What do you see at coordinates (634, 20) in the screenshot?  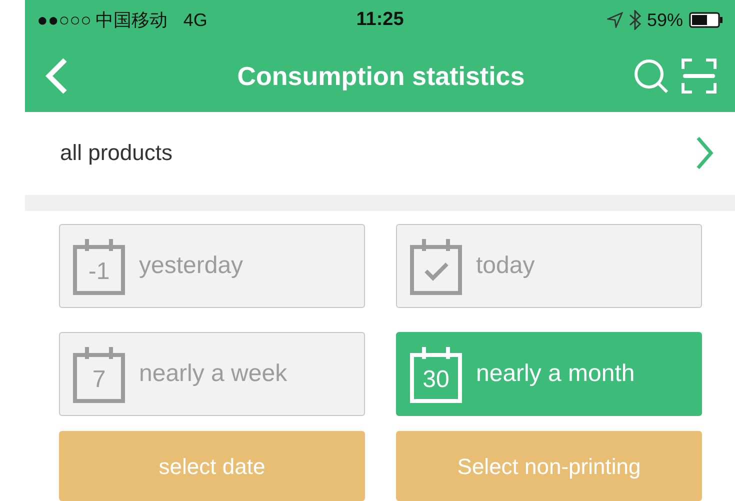 I see `bluetooth-icon` at bounding box center [634, 20].